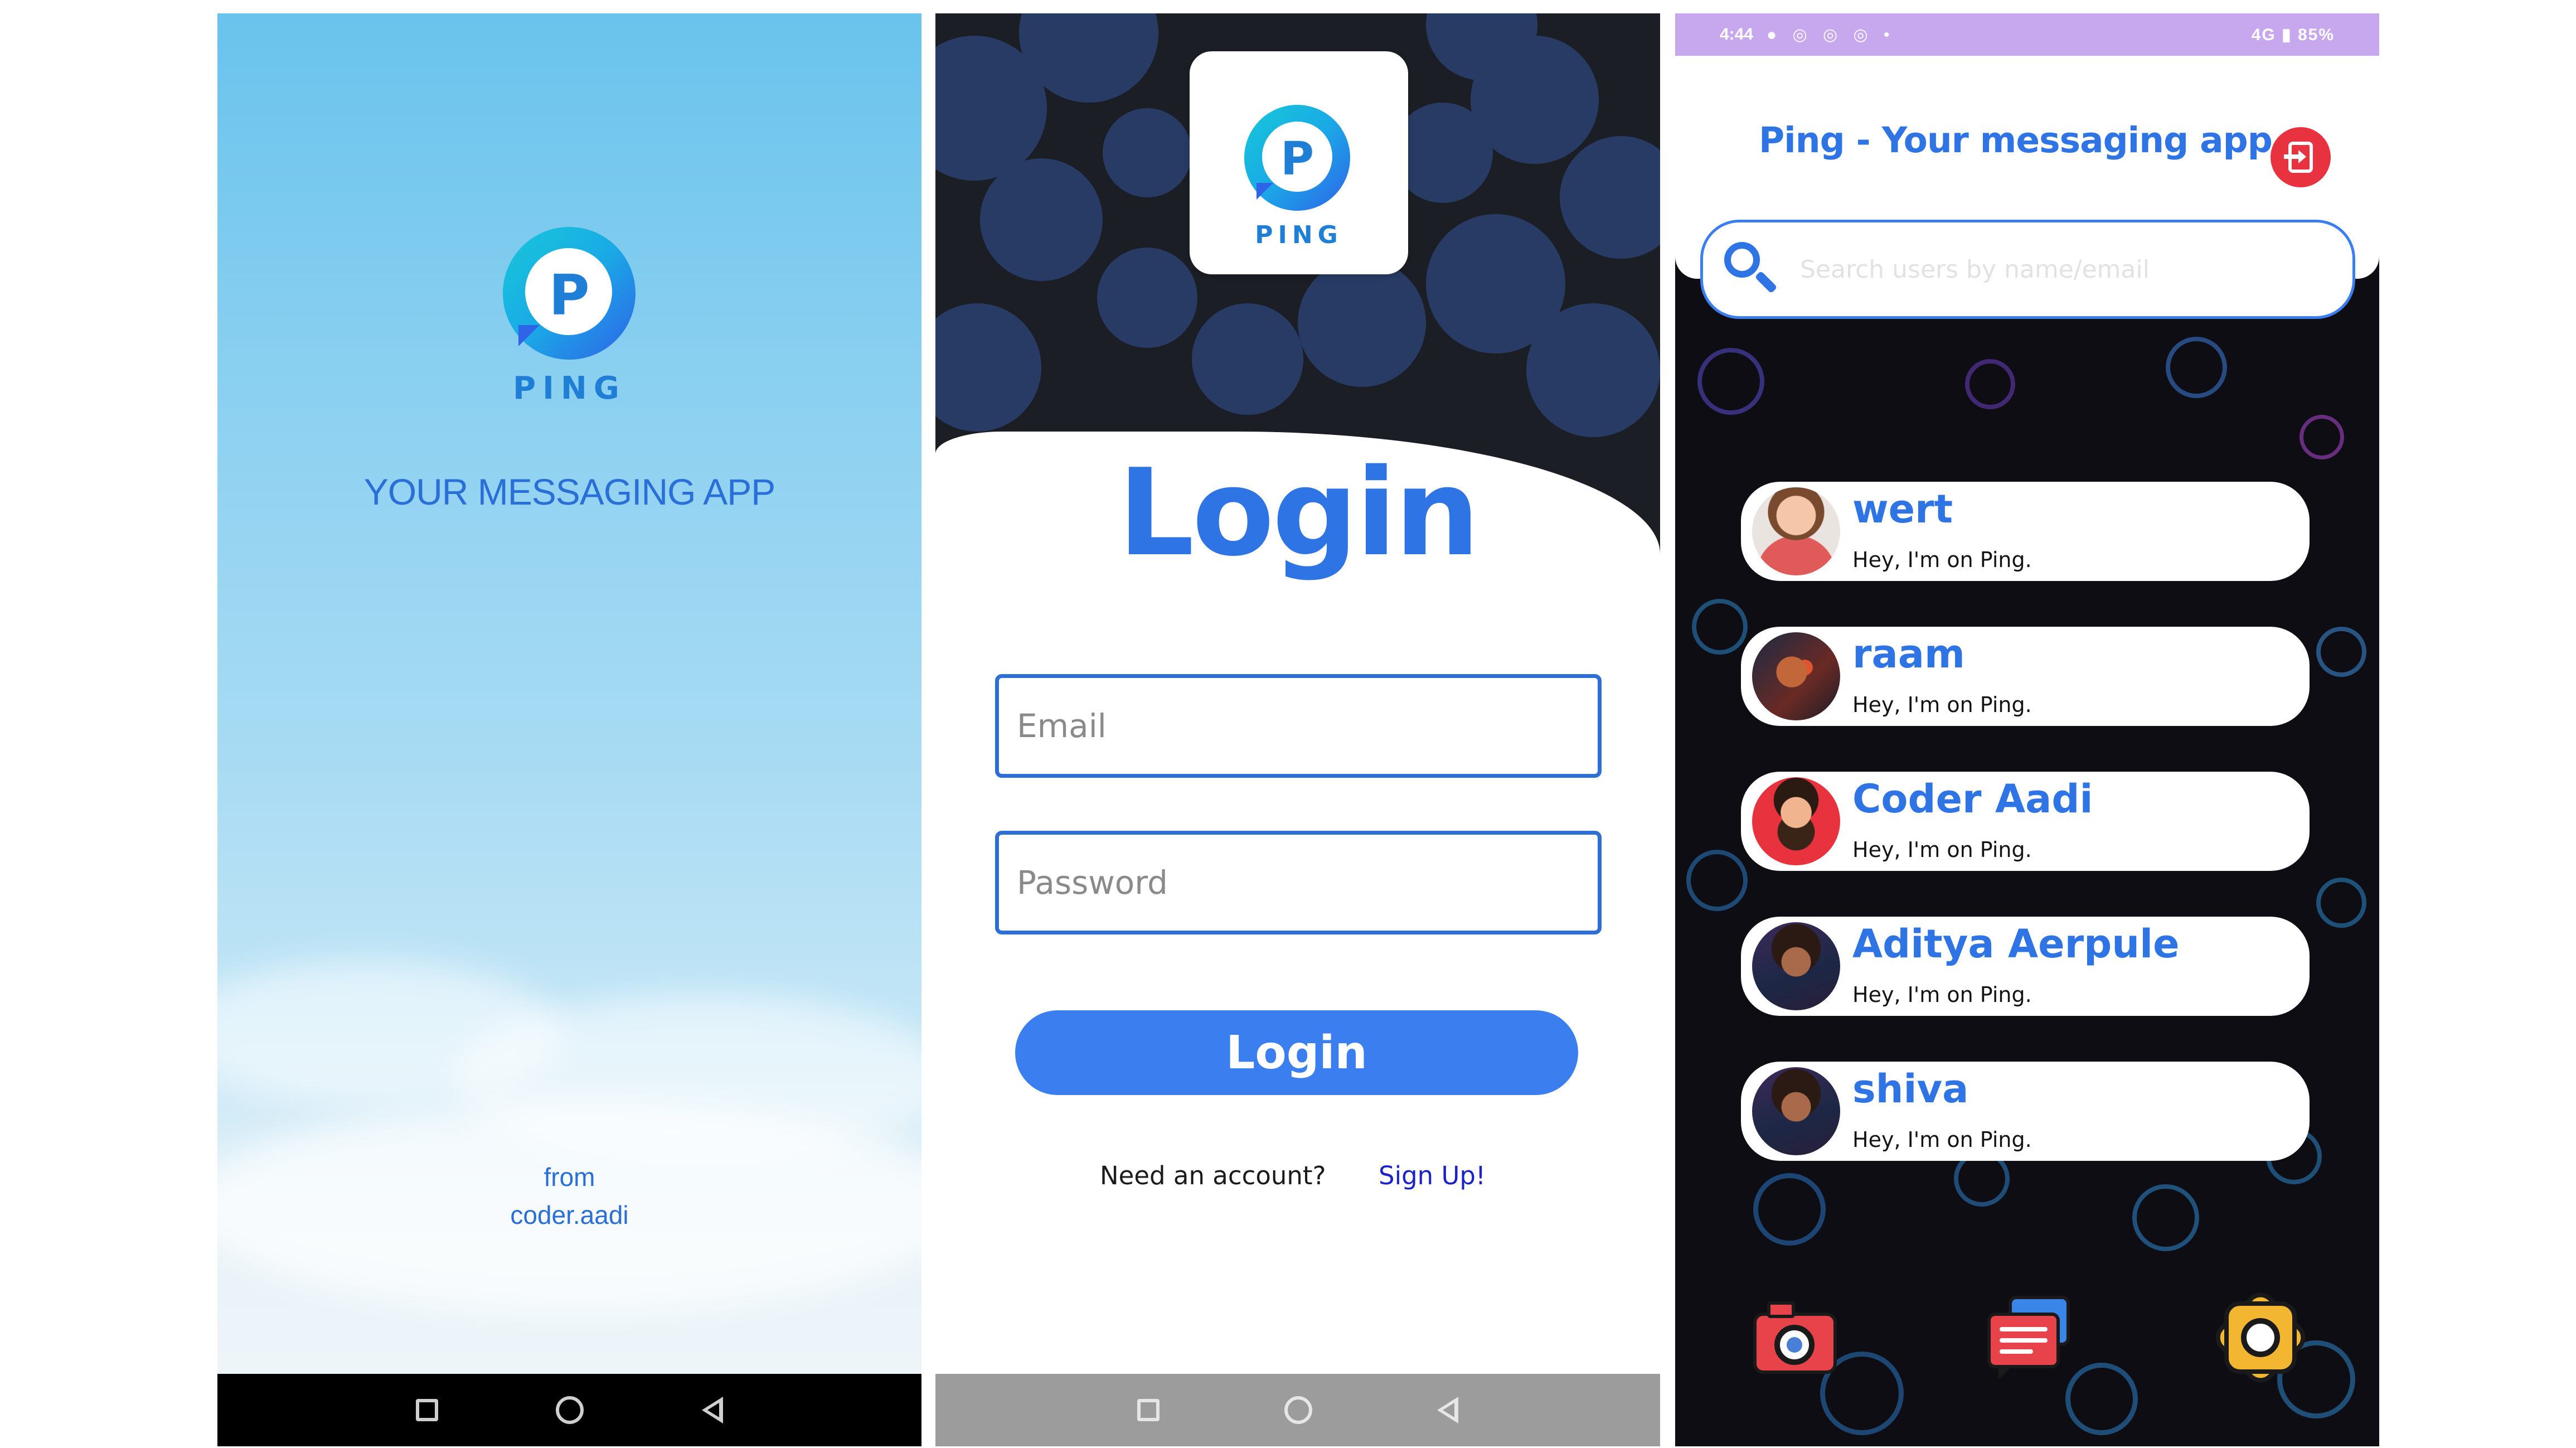 The height and width of the screenshot is (1448, 2576). I want to click on user-name: shiva, so click(1911, 1089).